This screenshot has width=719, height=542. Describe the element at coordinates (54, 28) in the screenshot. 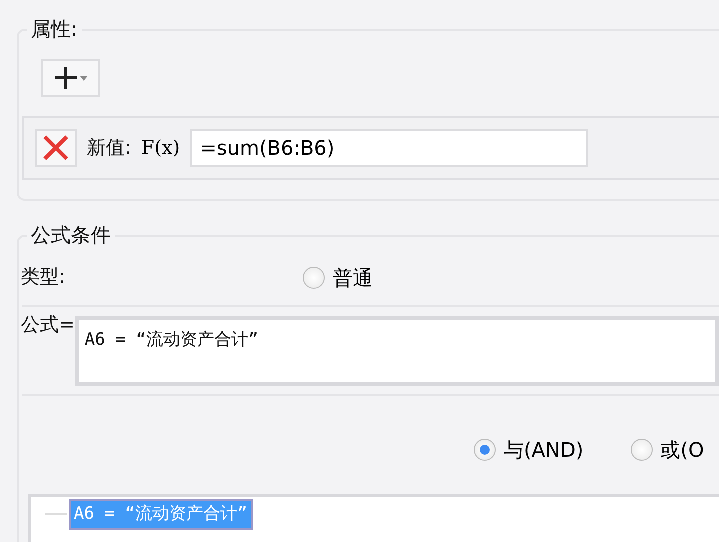

I see `section-legend: 属性:` at that location.